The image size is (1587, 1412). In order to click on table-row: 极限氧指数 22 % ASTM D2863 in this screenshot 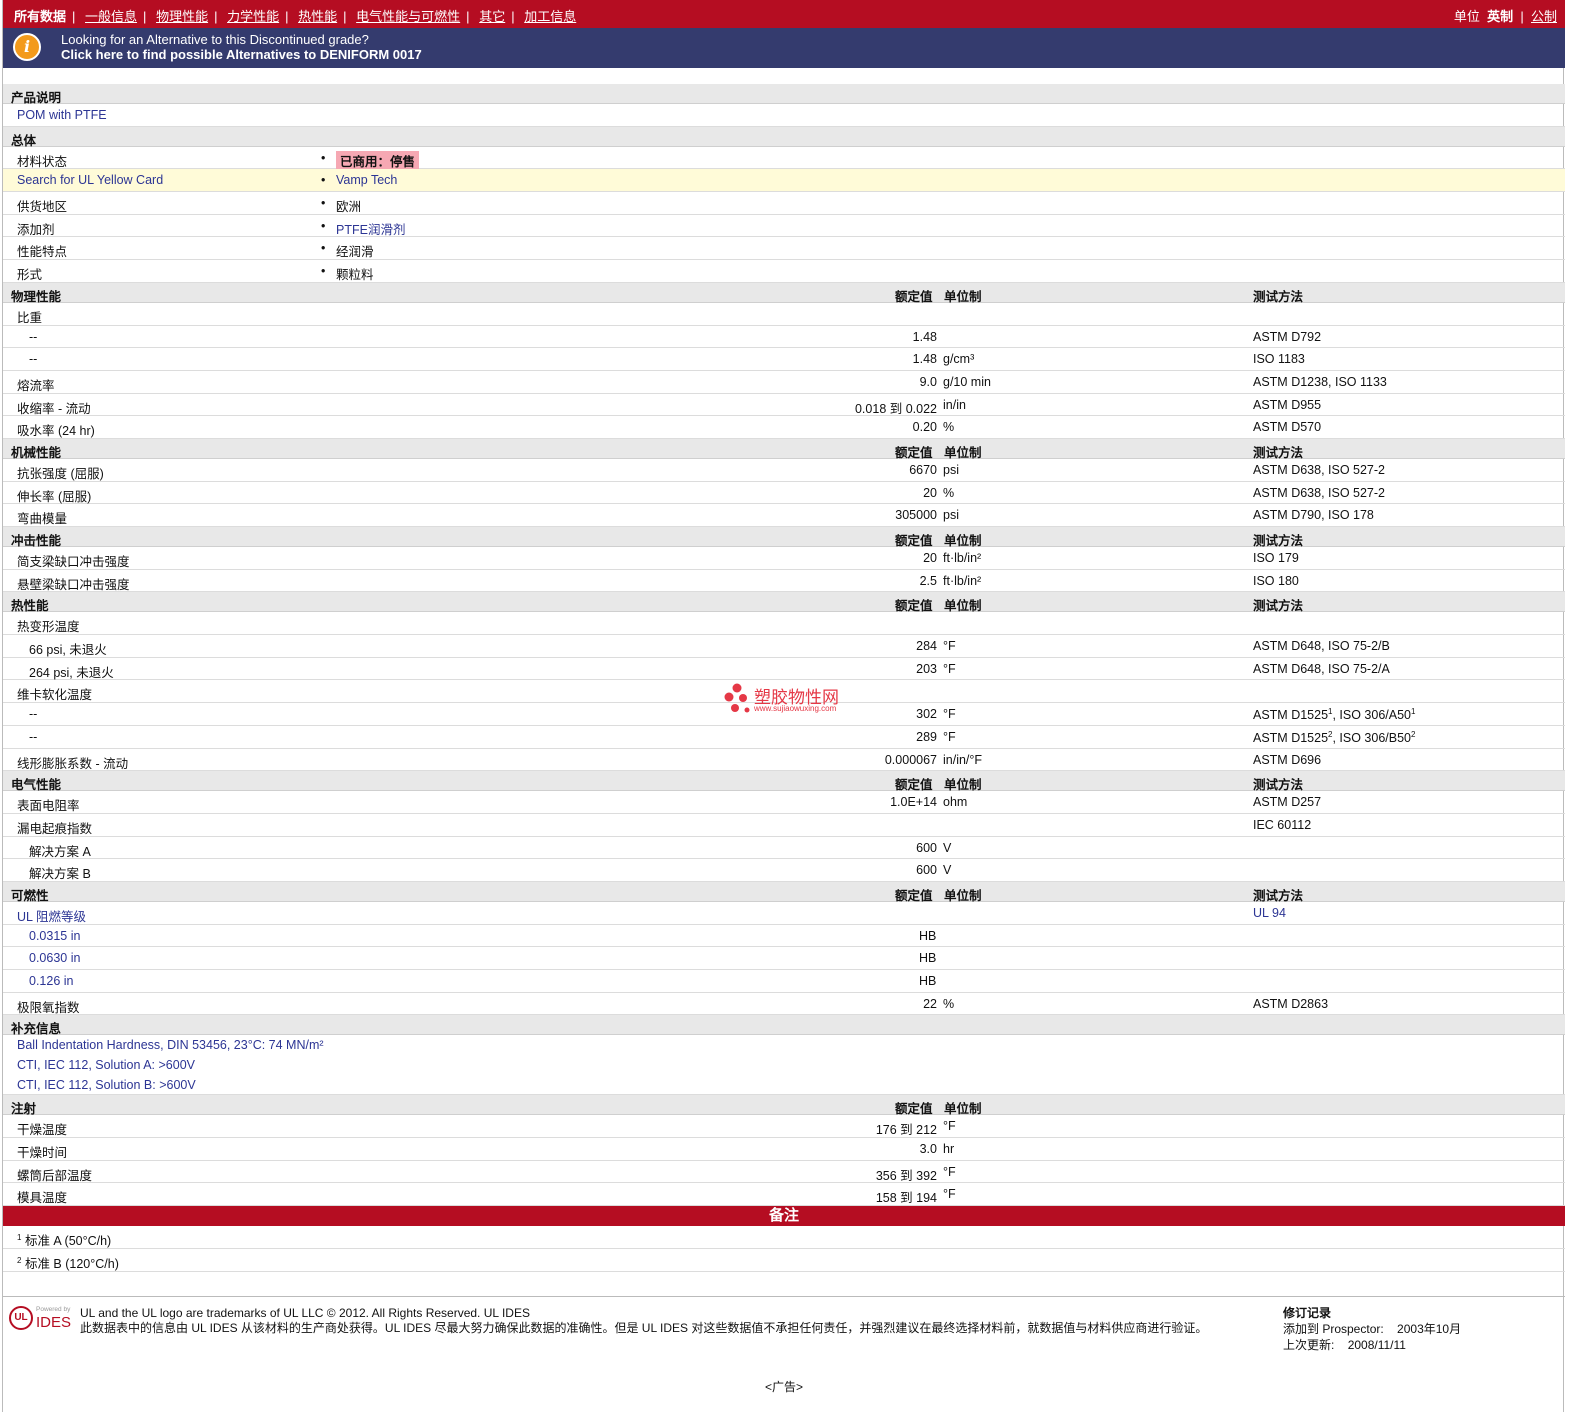, I will do `click(784, 1004)`.